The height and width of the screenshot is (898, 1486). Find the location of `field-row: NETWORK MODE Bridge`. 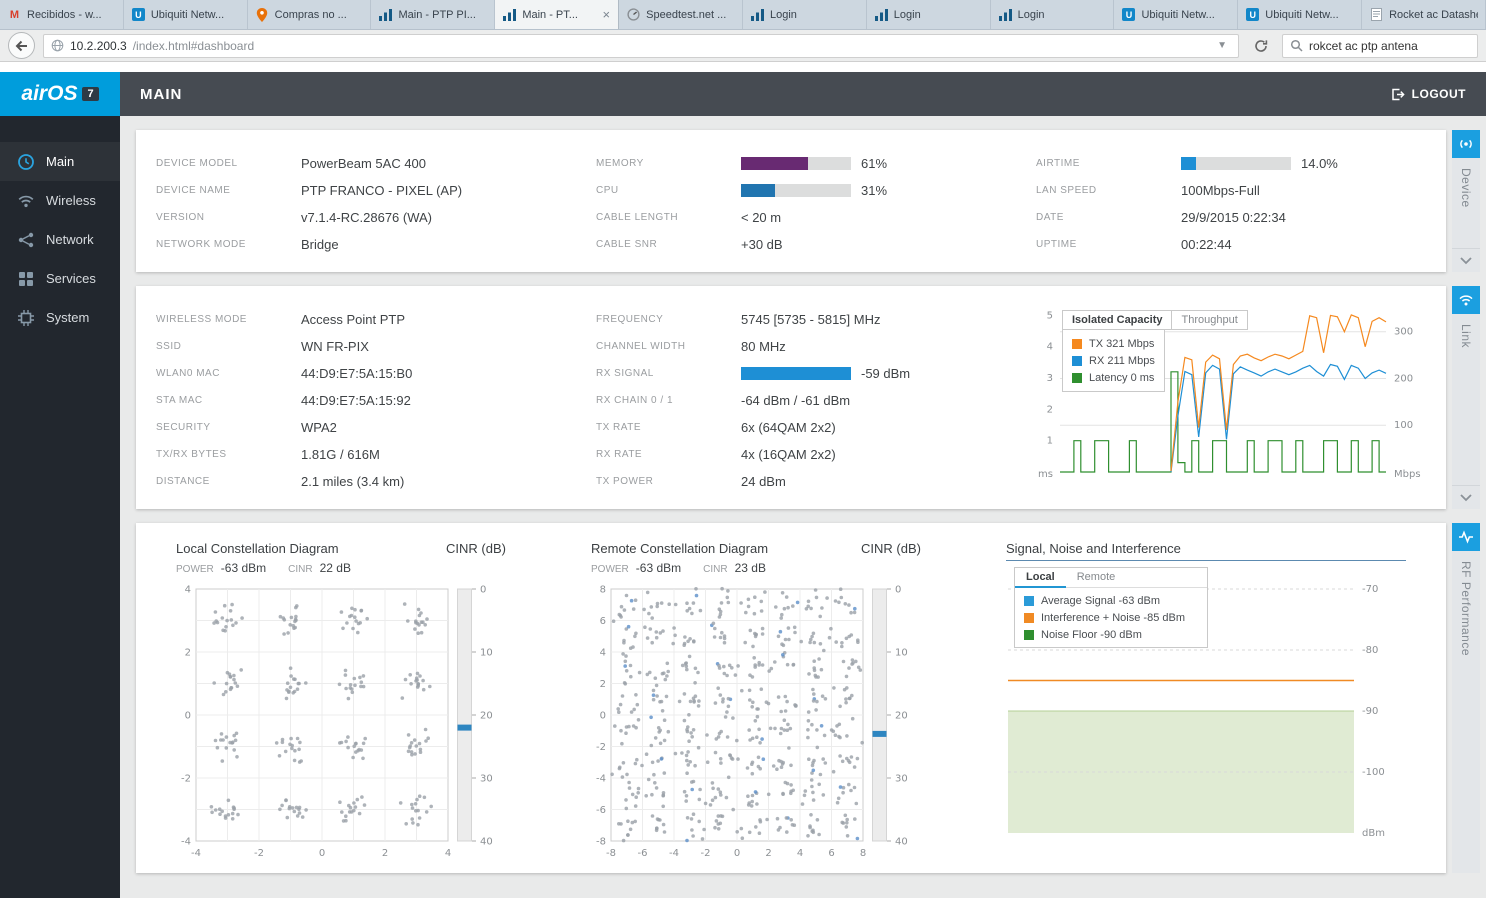

field-row: NETWORK MODE Bridge is located at coordinates (376, 244).